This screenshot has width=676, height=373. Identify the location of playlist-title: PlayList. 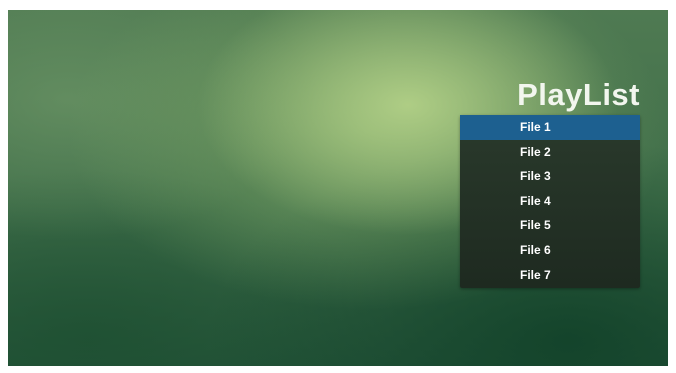
(578, 94).